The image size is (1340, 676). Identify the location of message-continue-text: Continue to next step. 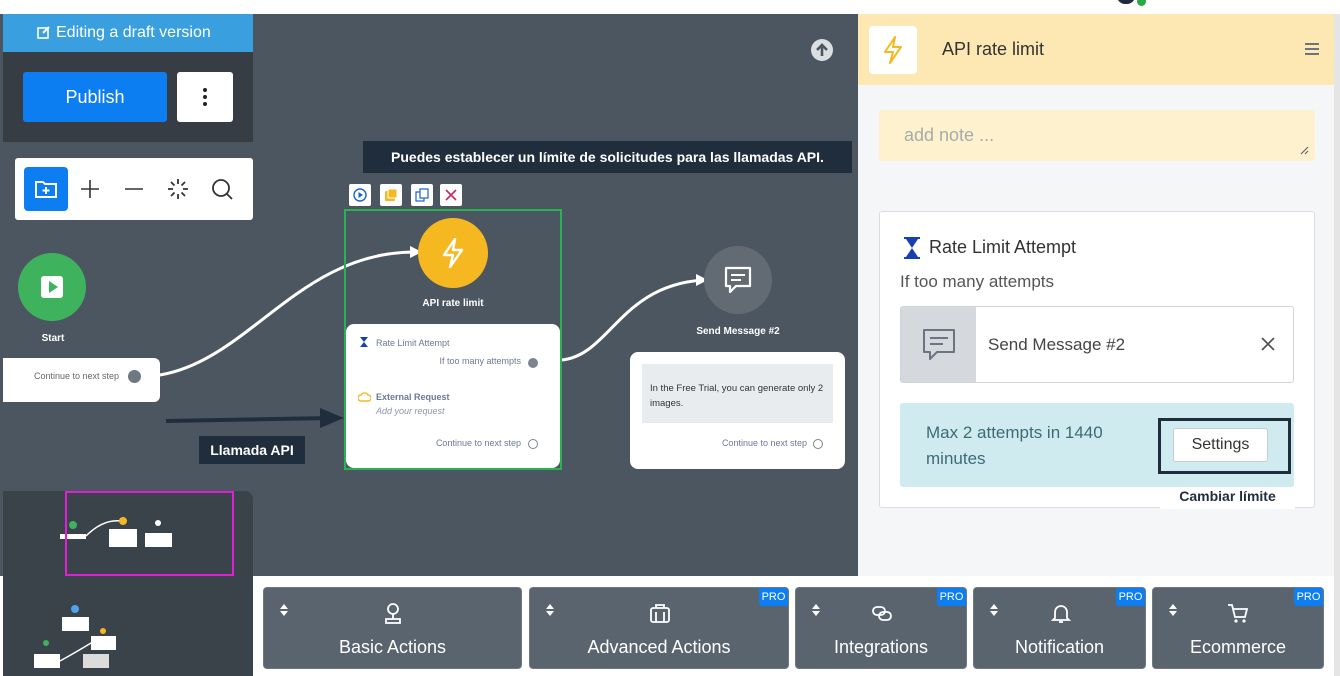
(764, 443).